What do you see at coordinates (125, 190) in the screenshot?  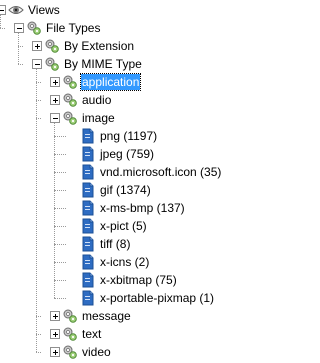 I see `tree-item-label: gif (1374)` at bounding box center [125, 190].